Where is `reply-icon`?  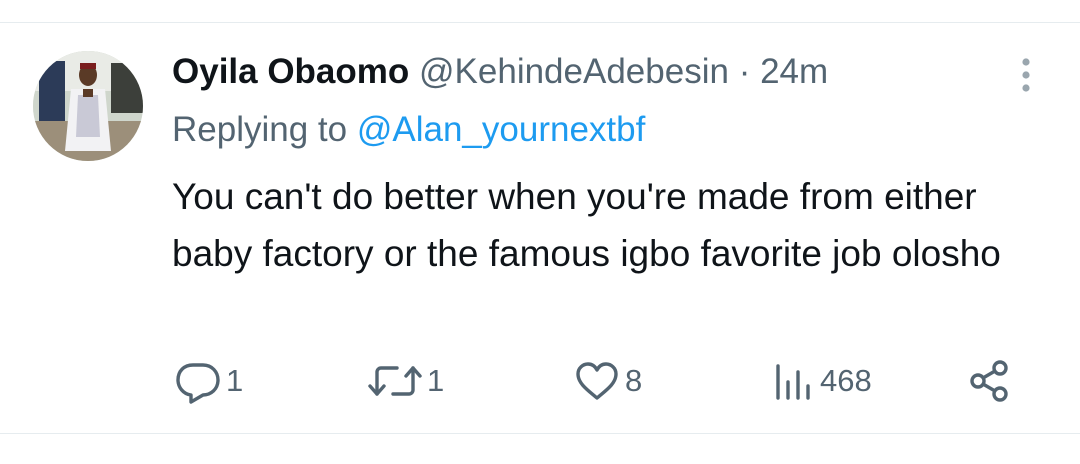
reply-icon is located at coordinates (198, 383).